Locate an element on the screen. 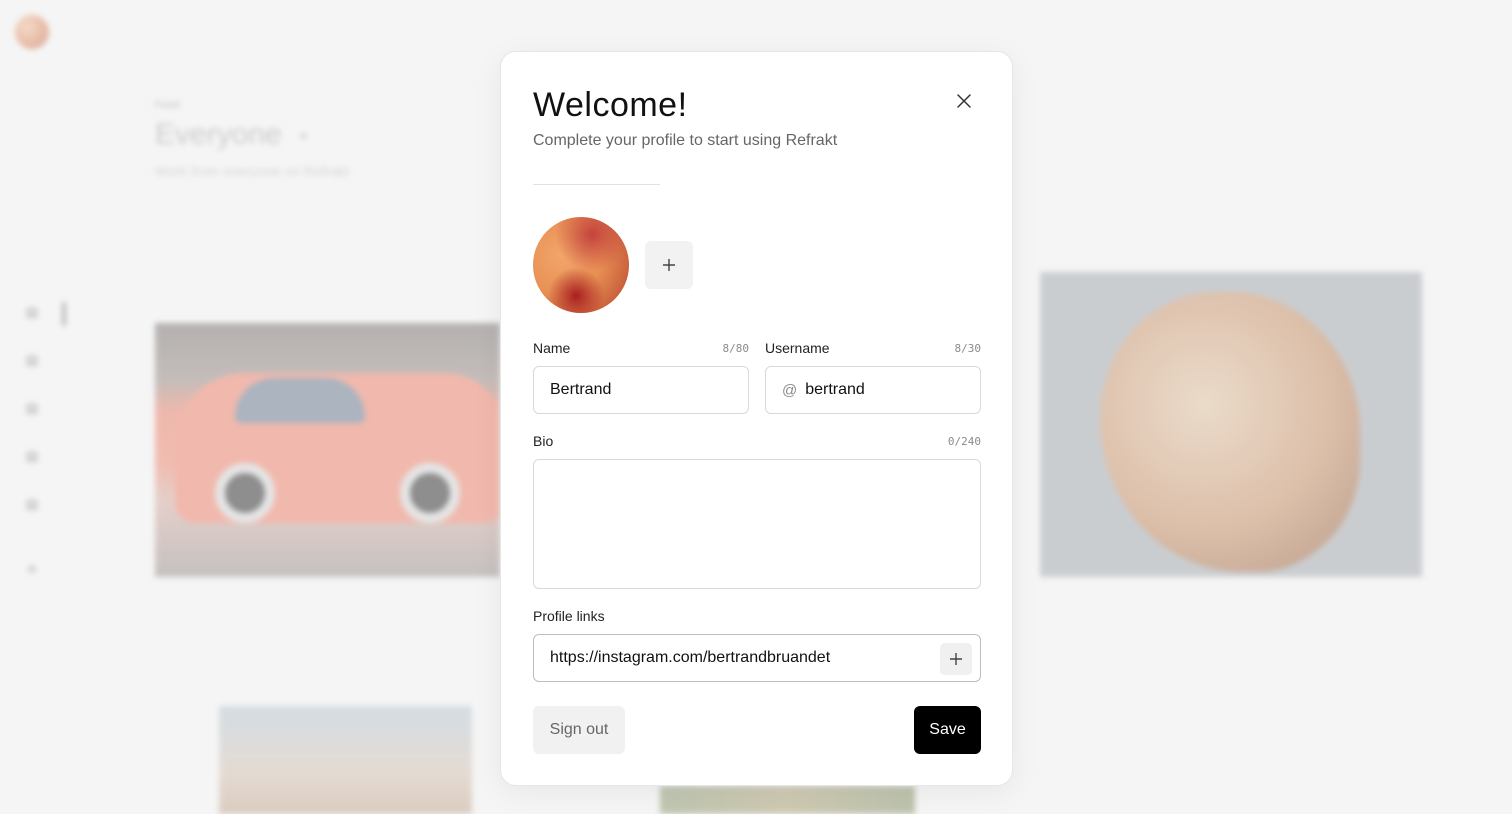  rail-list-icon is located at coordinates (32, 361).